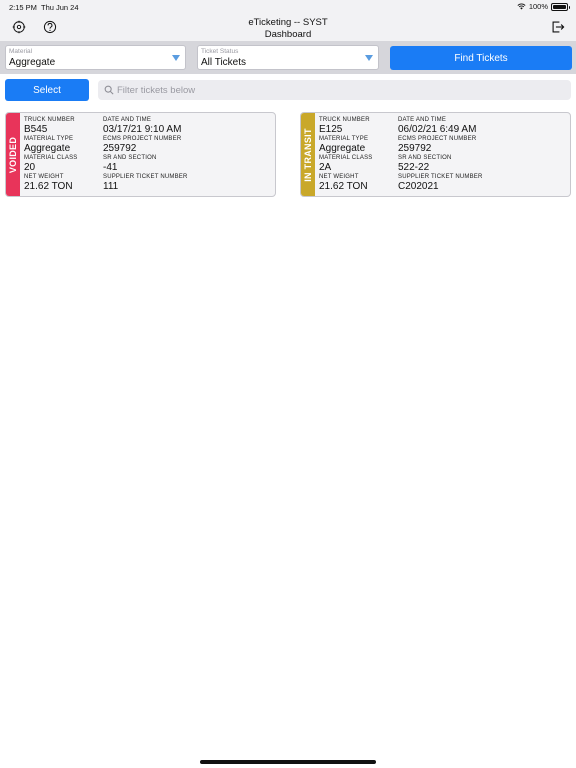 The height and width of the screenshot is (768, 576). I want to click on ticket-status-picker: Ticket Status All Tickets, so click(288, 57).